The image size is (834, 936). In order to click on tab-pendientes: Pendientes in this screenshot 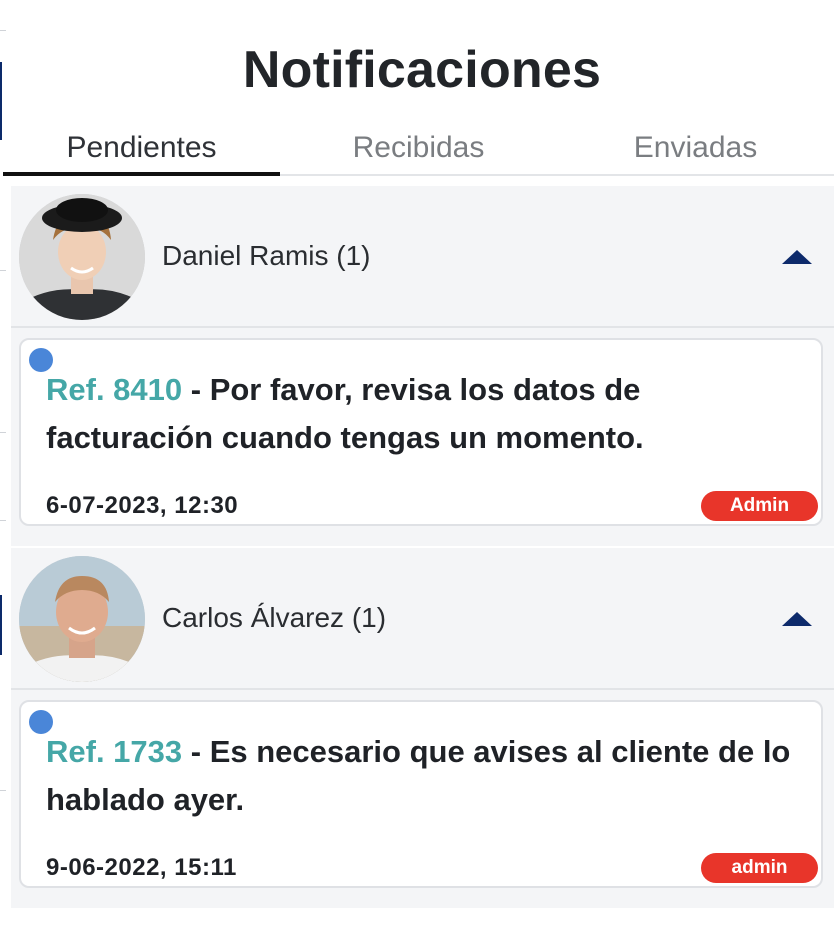, I will do `click(141, 151)`.